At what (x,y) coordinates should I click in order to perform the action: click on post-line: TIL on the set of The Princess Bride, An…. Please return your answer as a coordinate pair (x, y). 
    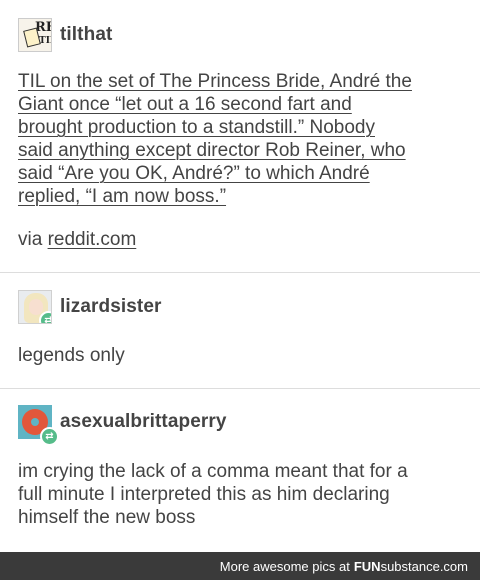
    Looking at the image, I should click on (215, 81).